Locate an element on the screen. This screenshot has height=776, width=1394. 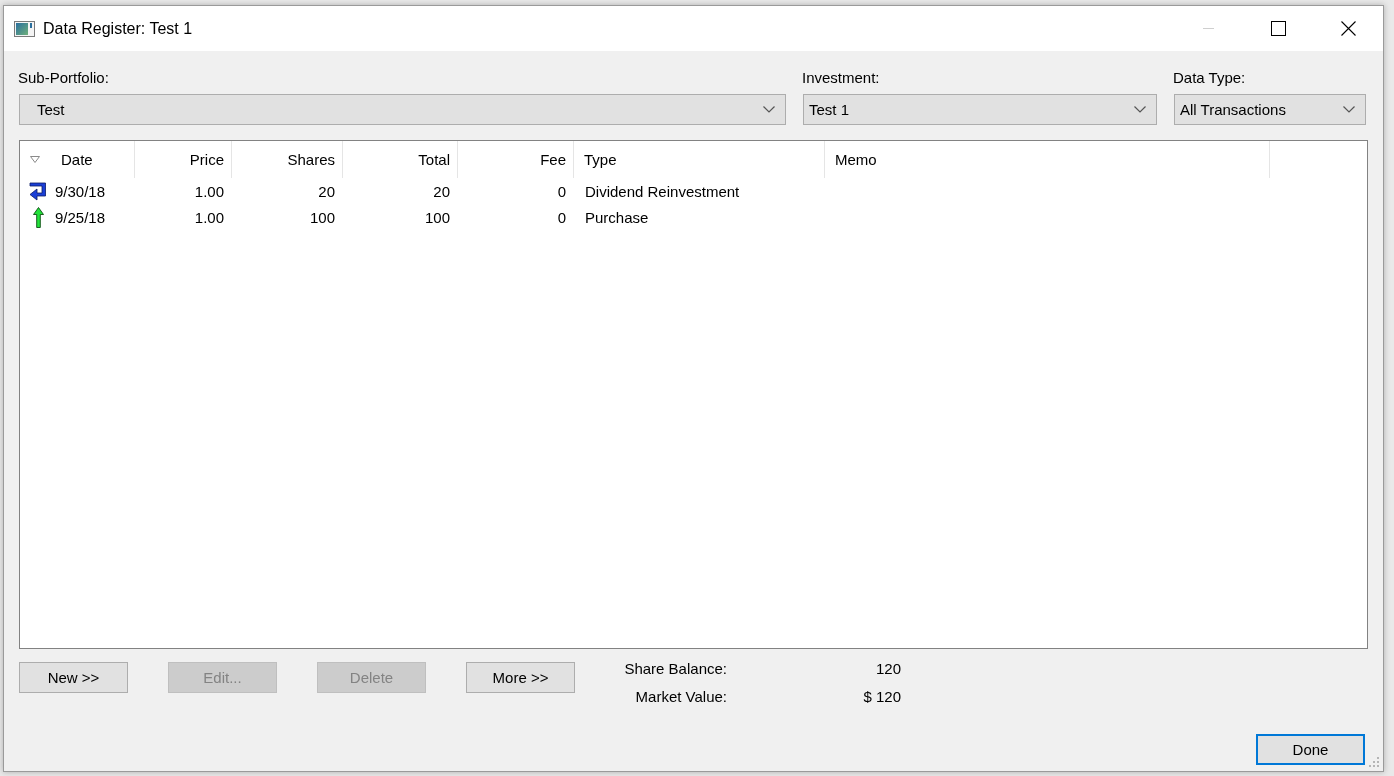
done-button: Done is located at coordinates (1310, 749).